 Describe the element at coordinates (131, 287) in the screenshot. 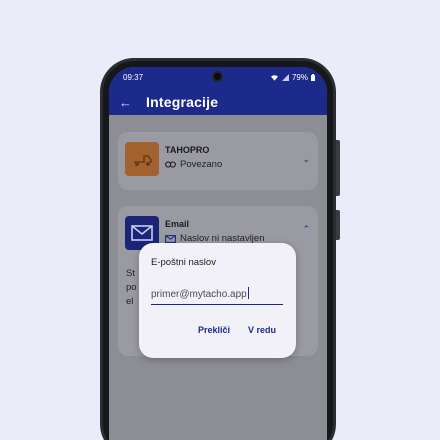

I see `card-body-text: po` at that location.